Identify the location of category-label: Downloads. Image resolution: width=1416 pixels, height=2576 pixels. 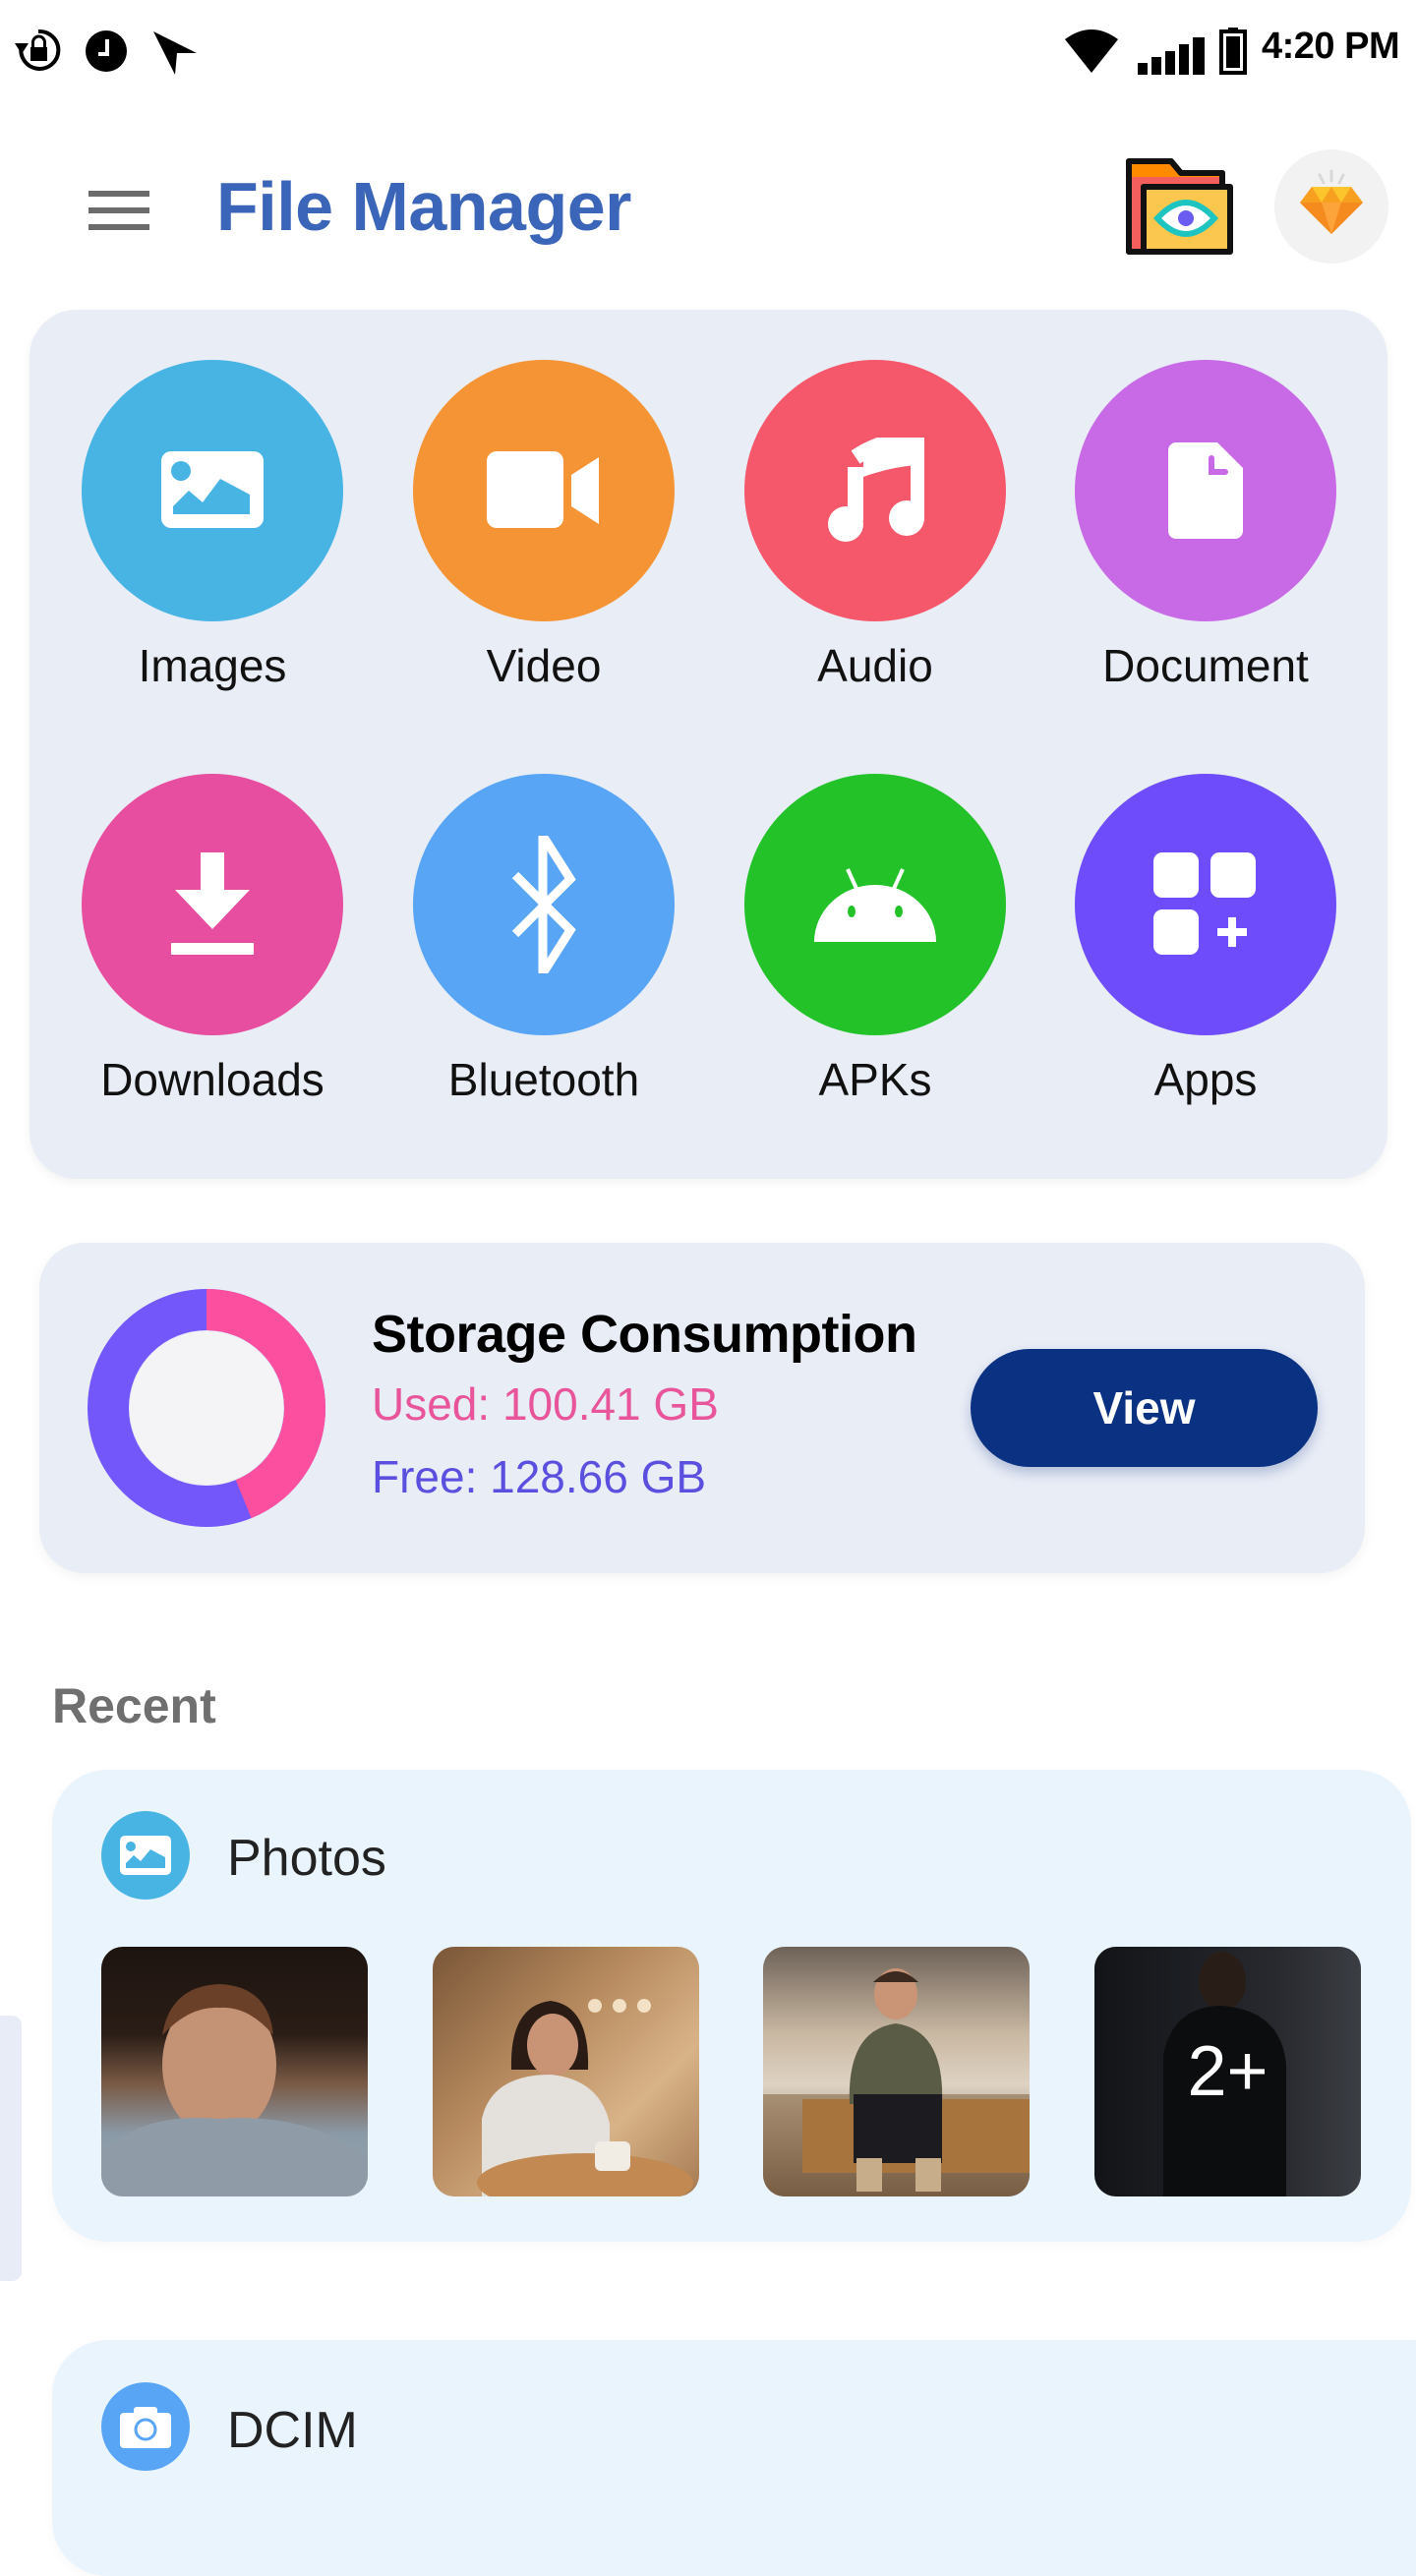
(212, 1079).